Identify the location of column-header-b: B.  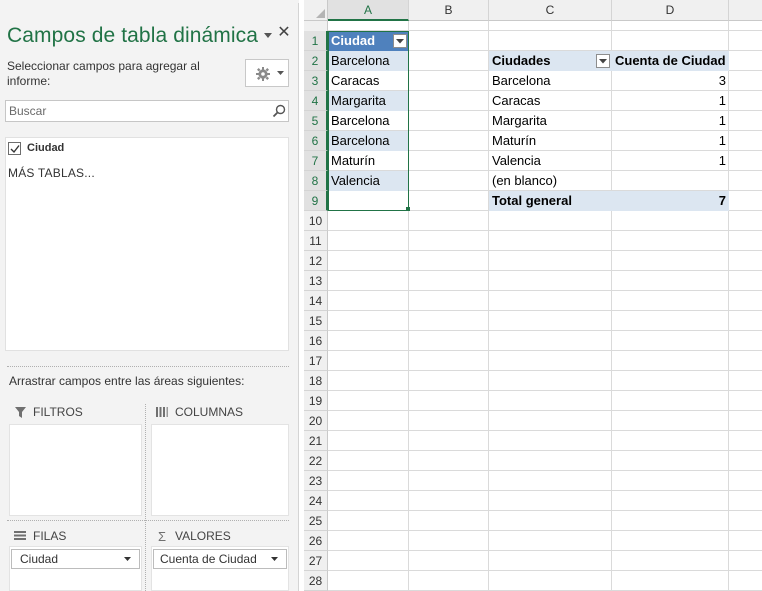
(449, 10).